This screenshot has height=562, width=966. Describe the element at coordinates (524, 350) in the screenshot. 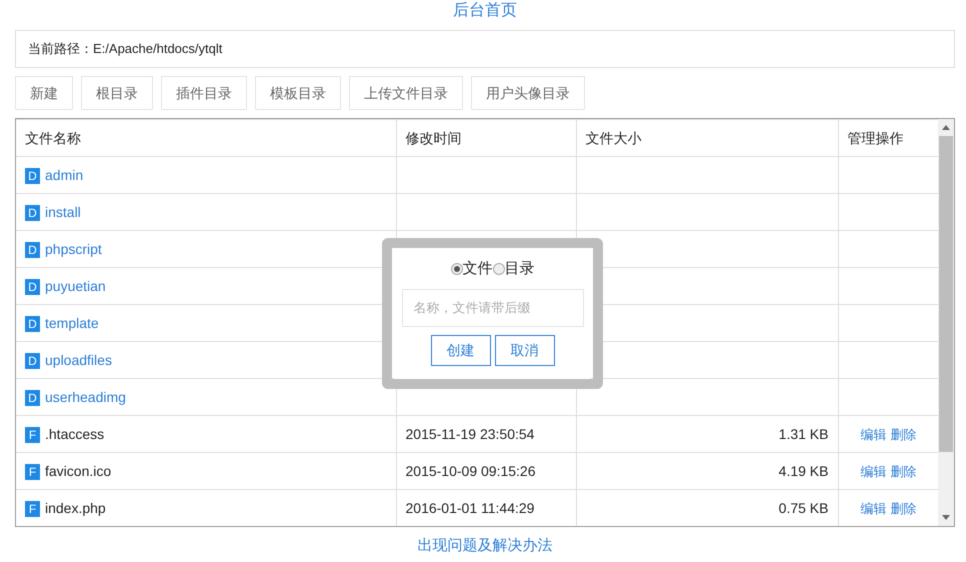

I see `cancel-button: 取消` at that location.